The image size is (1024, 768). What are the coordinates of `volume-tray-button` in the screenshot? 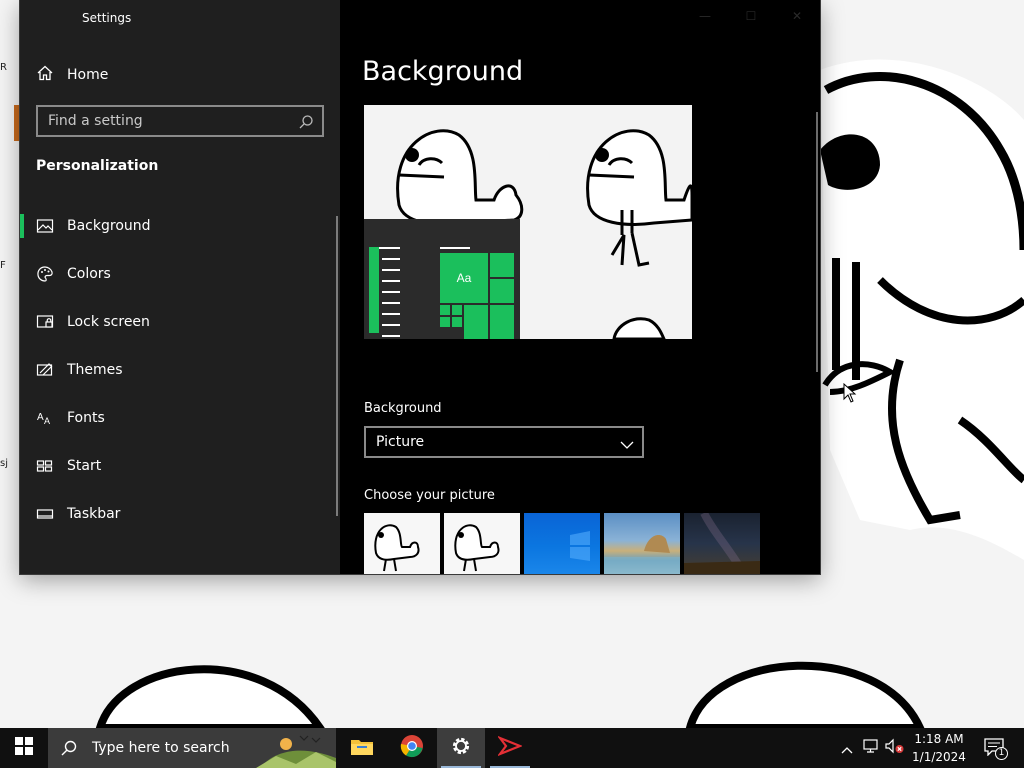 It's located at (895, 748).